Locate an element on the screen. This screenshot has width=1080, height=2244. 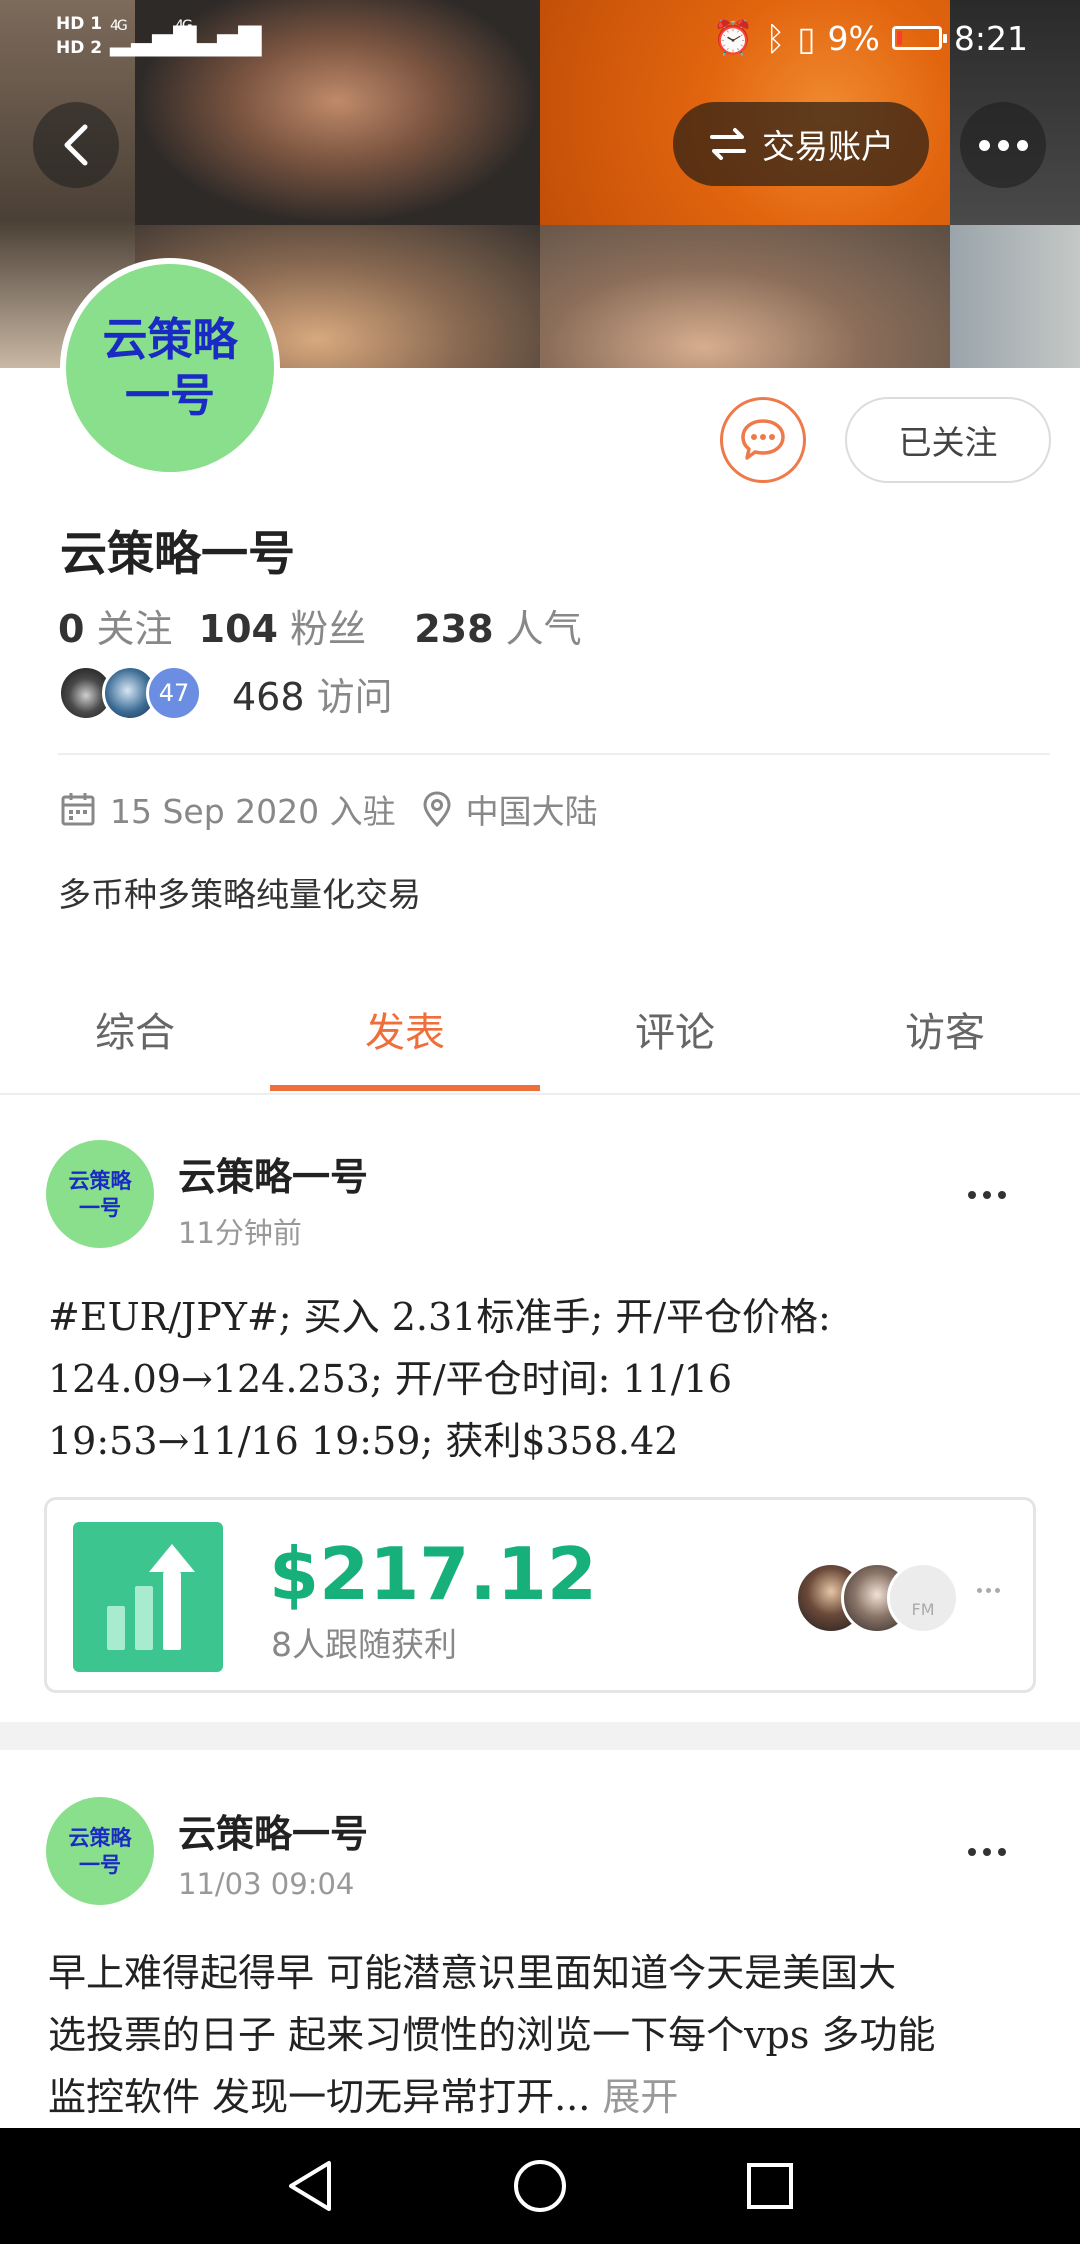
tab-comments: 评论 is located at coordinates (675, 1029).